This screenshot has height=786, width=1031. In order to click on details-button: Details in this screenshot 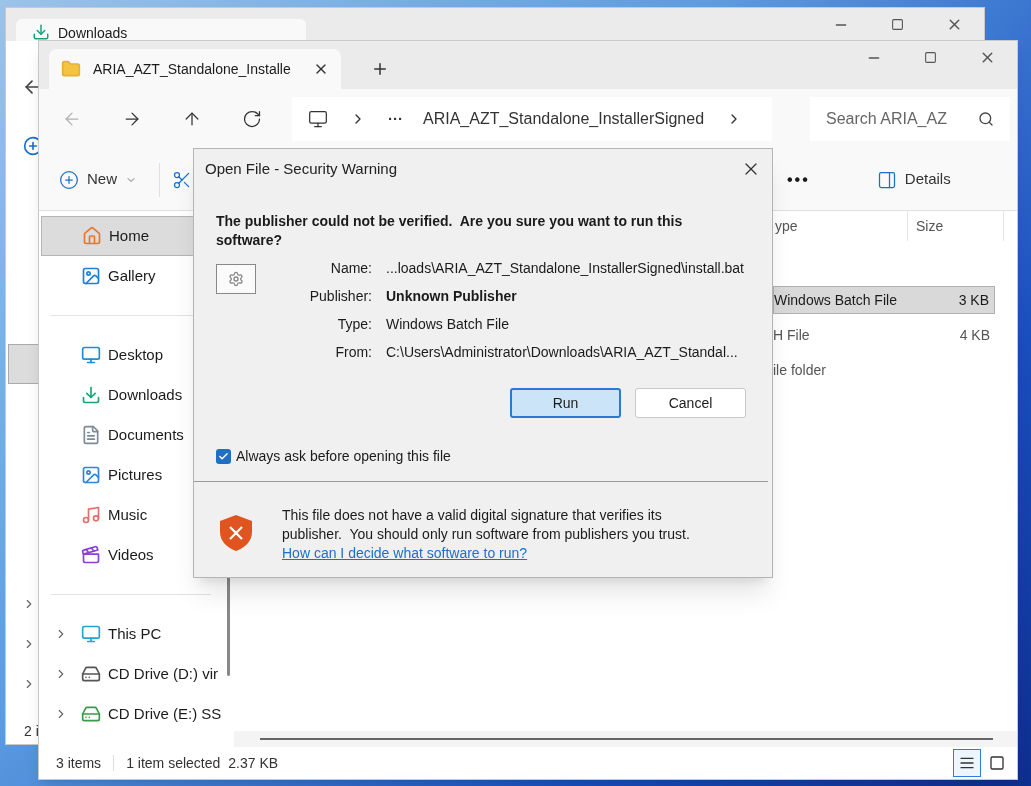, I will do `click(913, 179)`.